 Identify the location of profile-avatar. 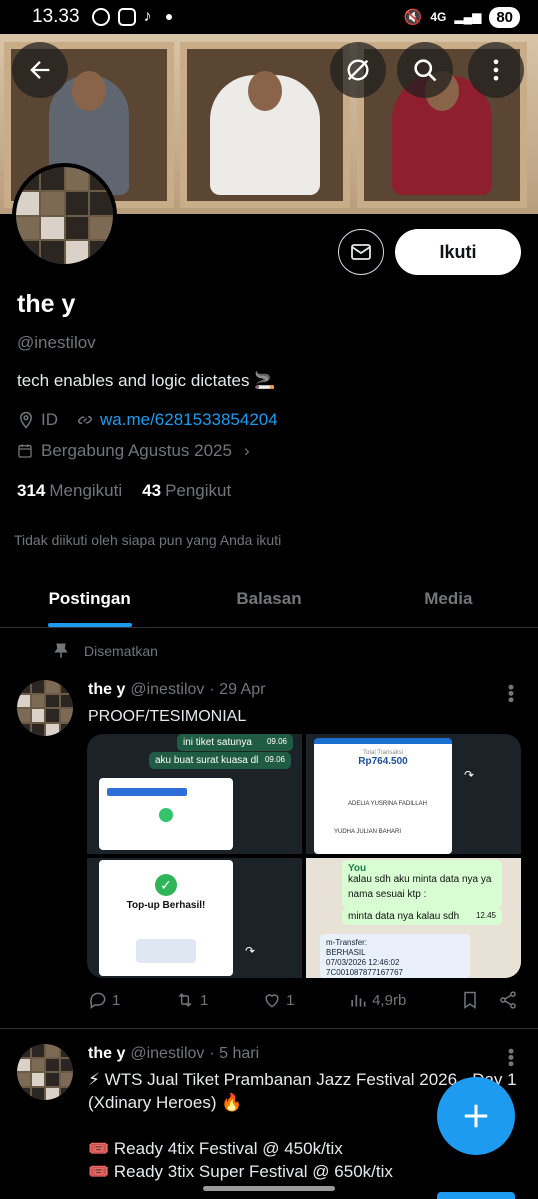
(64, 215).